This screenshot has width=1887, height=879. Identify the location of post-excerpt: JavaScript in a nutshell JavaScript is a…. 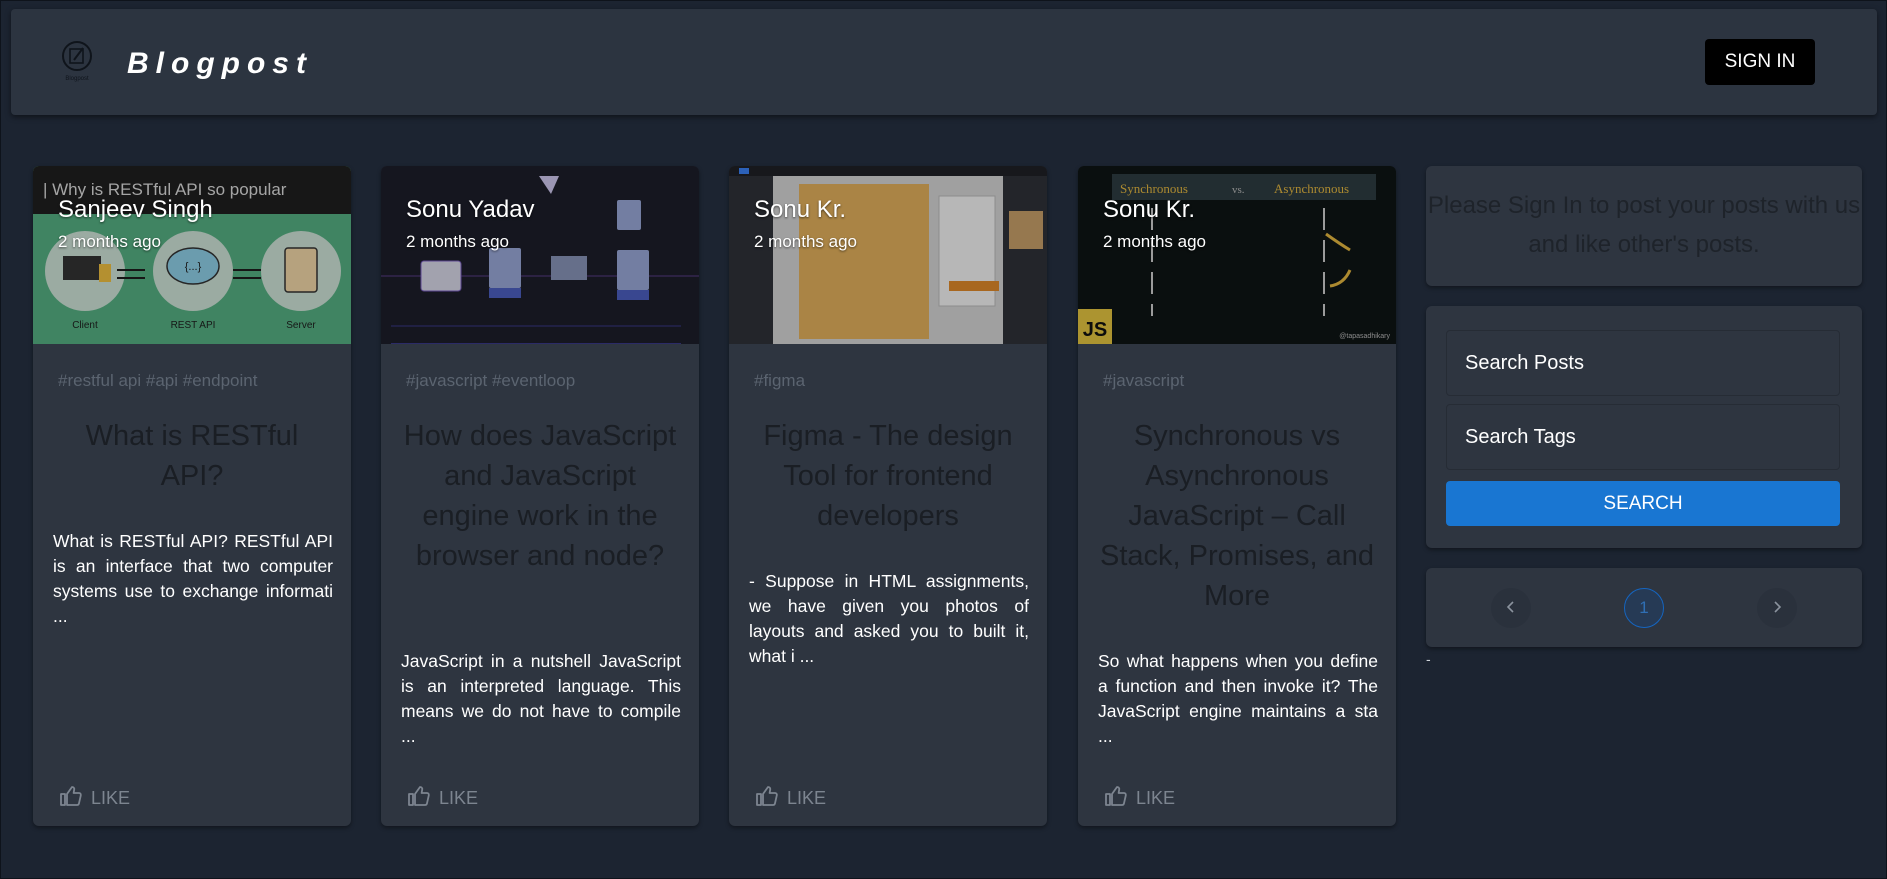
(541, 698).